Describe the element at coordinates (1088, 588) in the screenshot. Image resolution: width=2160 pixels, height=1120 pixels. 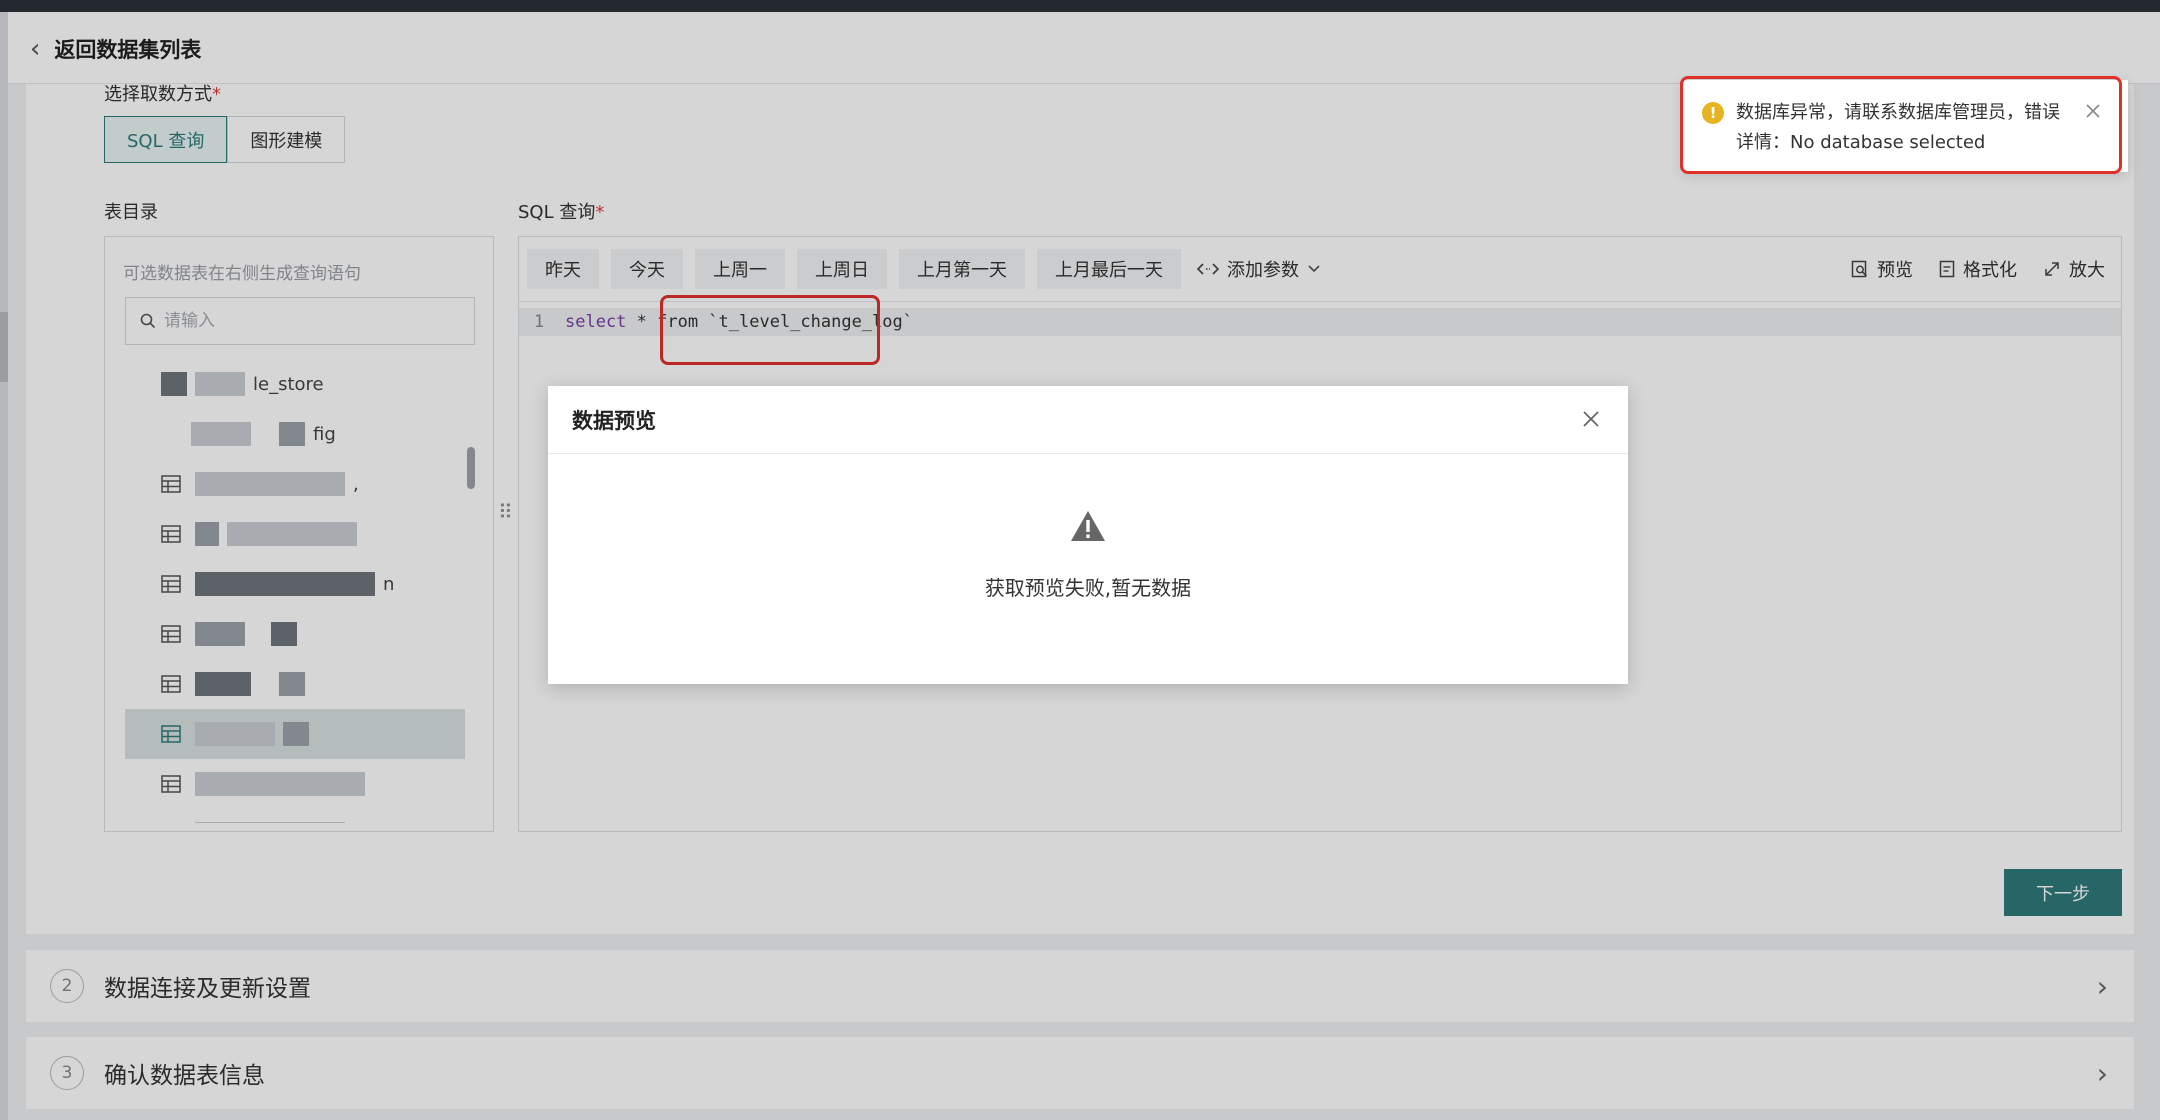
I see `preview-failed-message: 获取预览失败,暂无数据` at that location.